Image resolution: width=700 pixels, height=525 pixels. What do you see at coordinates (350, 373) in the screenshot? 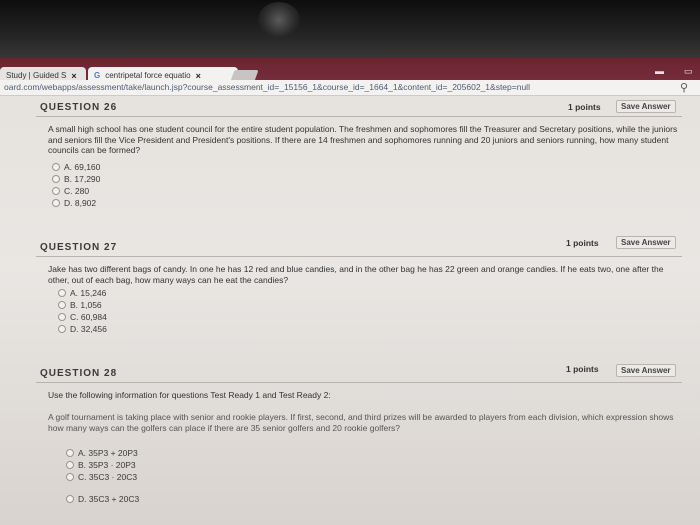
I see `question-header: QUESTION 28 1 points Save Answer` at bounding box center [350, 373].